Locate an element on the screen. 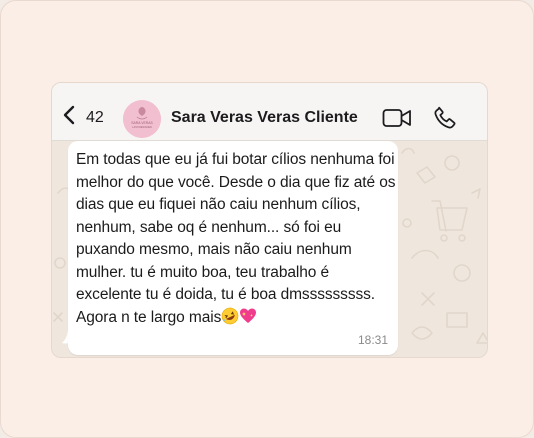 This screenshot has width=534, height=438. message-time: 18:31 is located at coordinates (372, 340).